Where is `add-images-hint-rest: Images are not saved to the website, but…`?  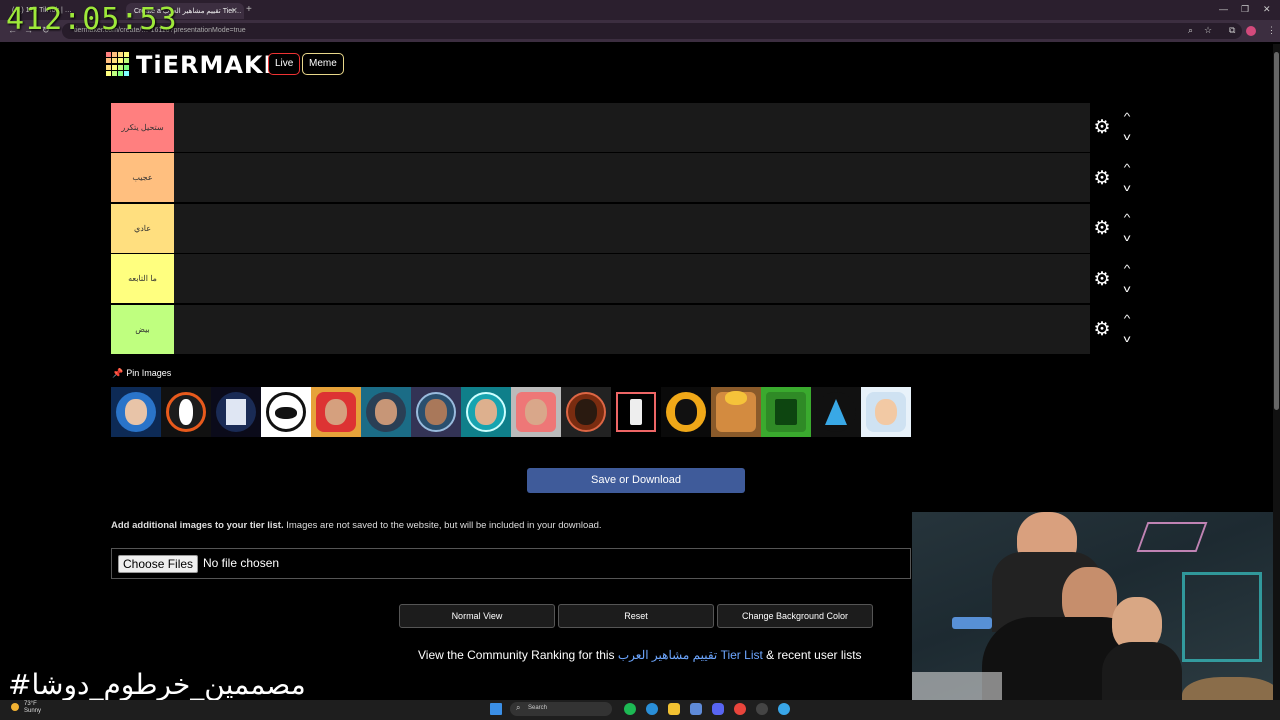 add-images-hint-rest: Images are not saved to the website, but… is located at coordinates (444, 525).